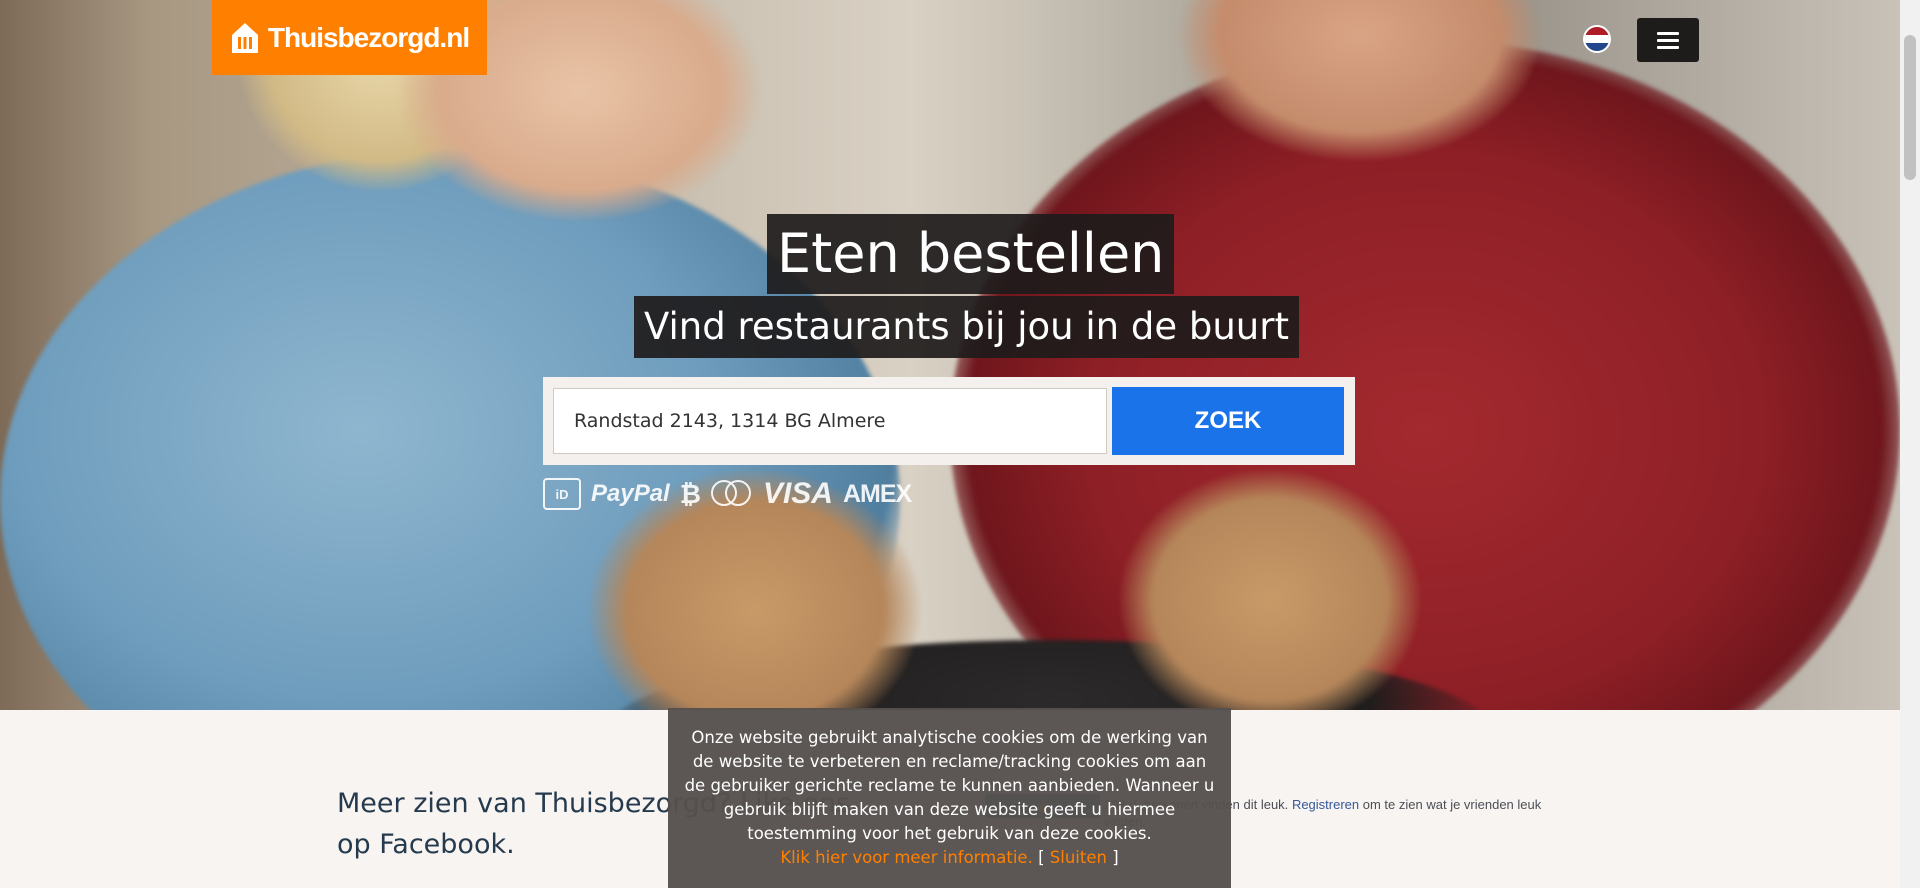 The image size is (1920, 888). I want to click on cookie-close-link: Sluiten, so click(1078, 857).